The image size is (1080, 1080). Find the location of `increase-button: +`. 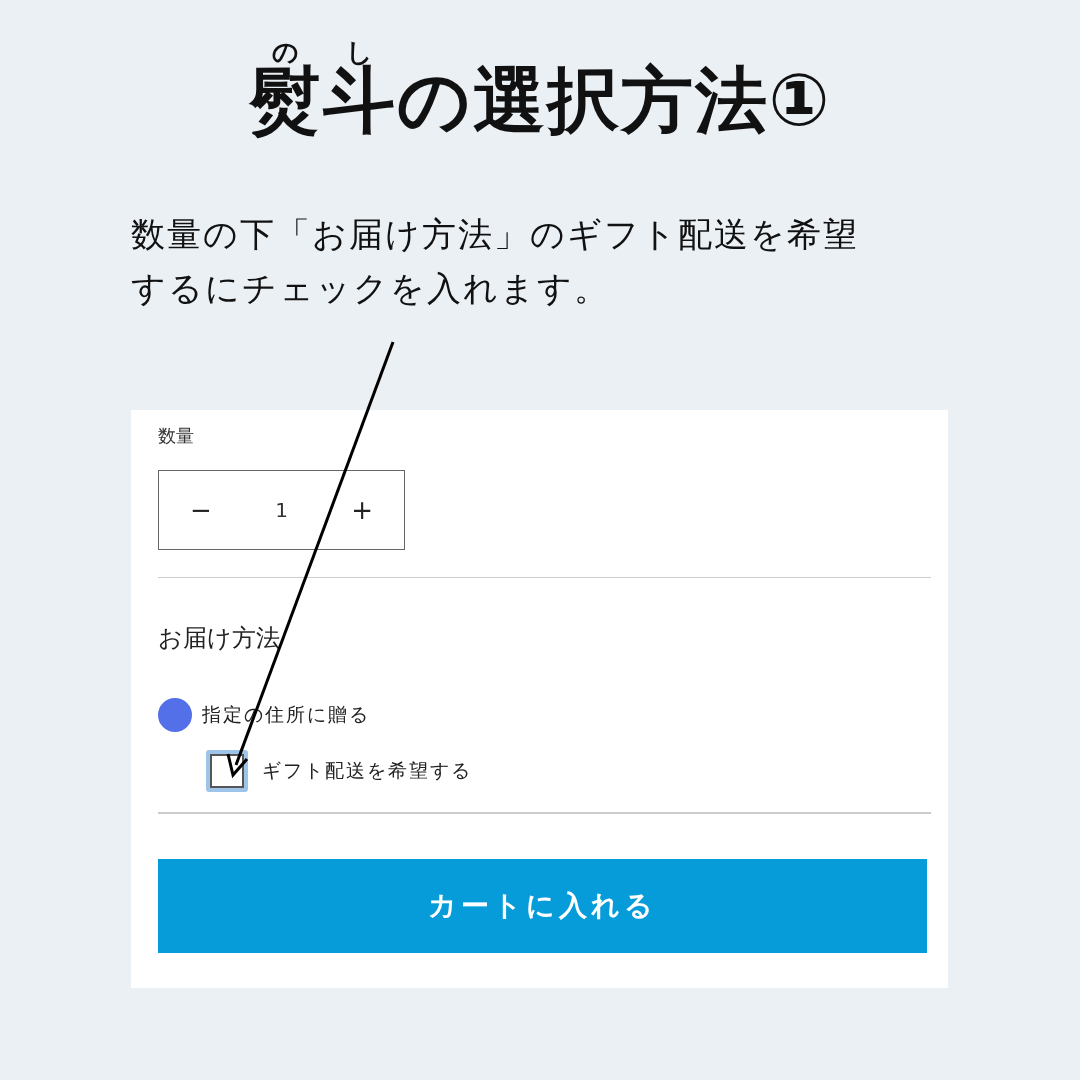

increase-button: + is located at coordinates (362, 509).